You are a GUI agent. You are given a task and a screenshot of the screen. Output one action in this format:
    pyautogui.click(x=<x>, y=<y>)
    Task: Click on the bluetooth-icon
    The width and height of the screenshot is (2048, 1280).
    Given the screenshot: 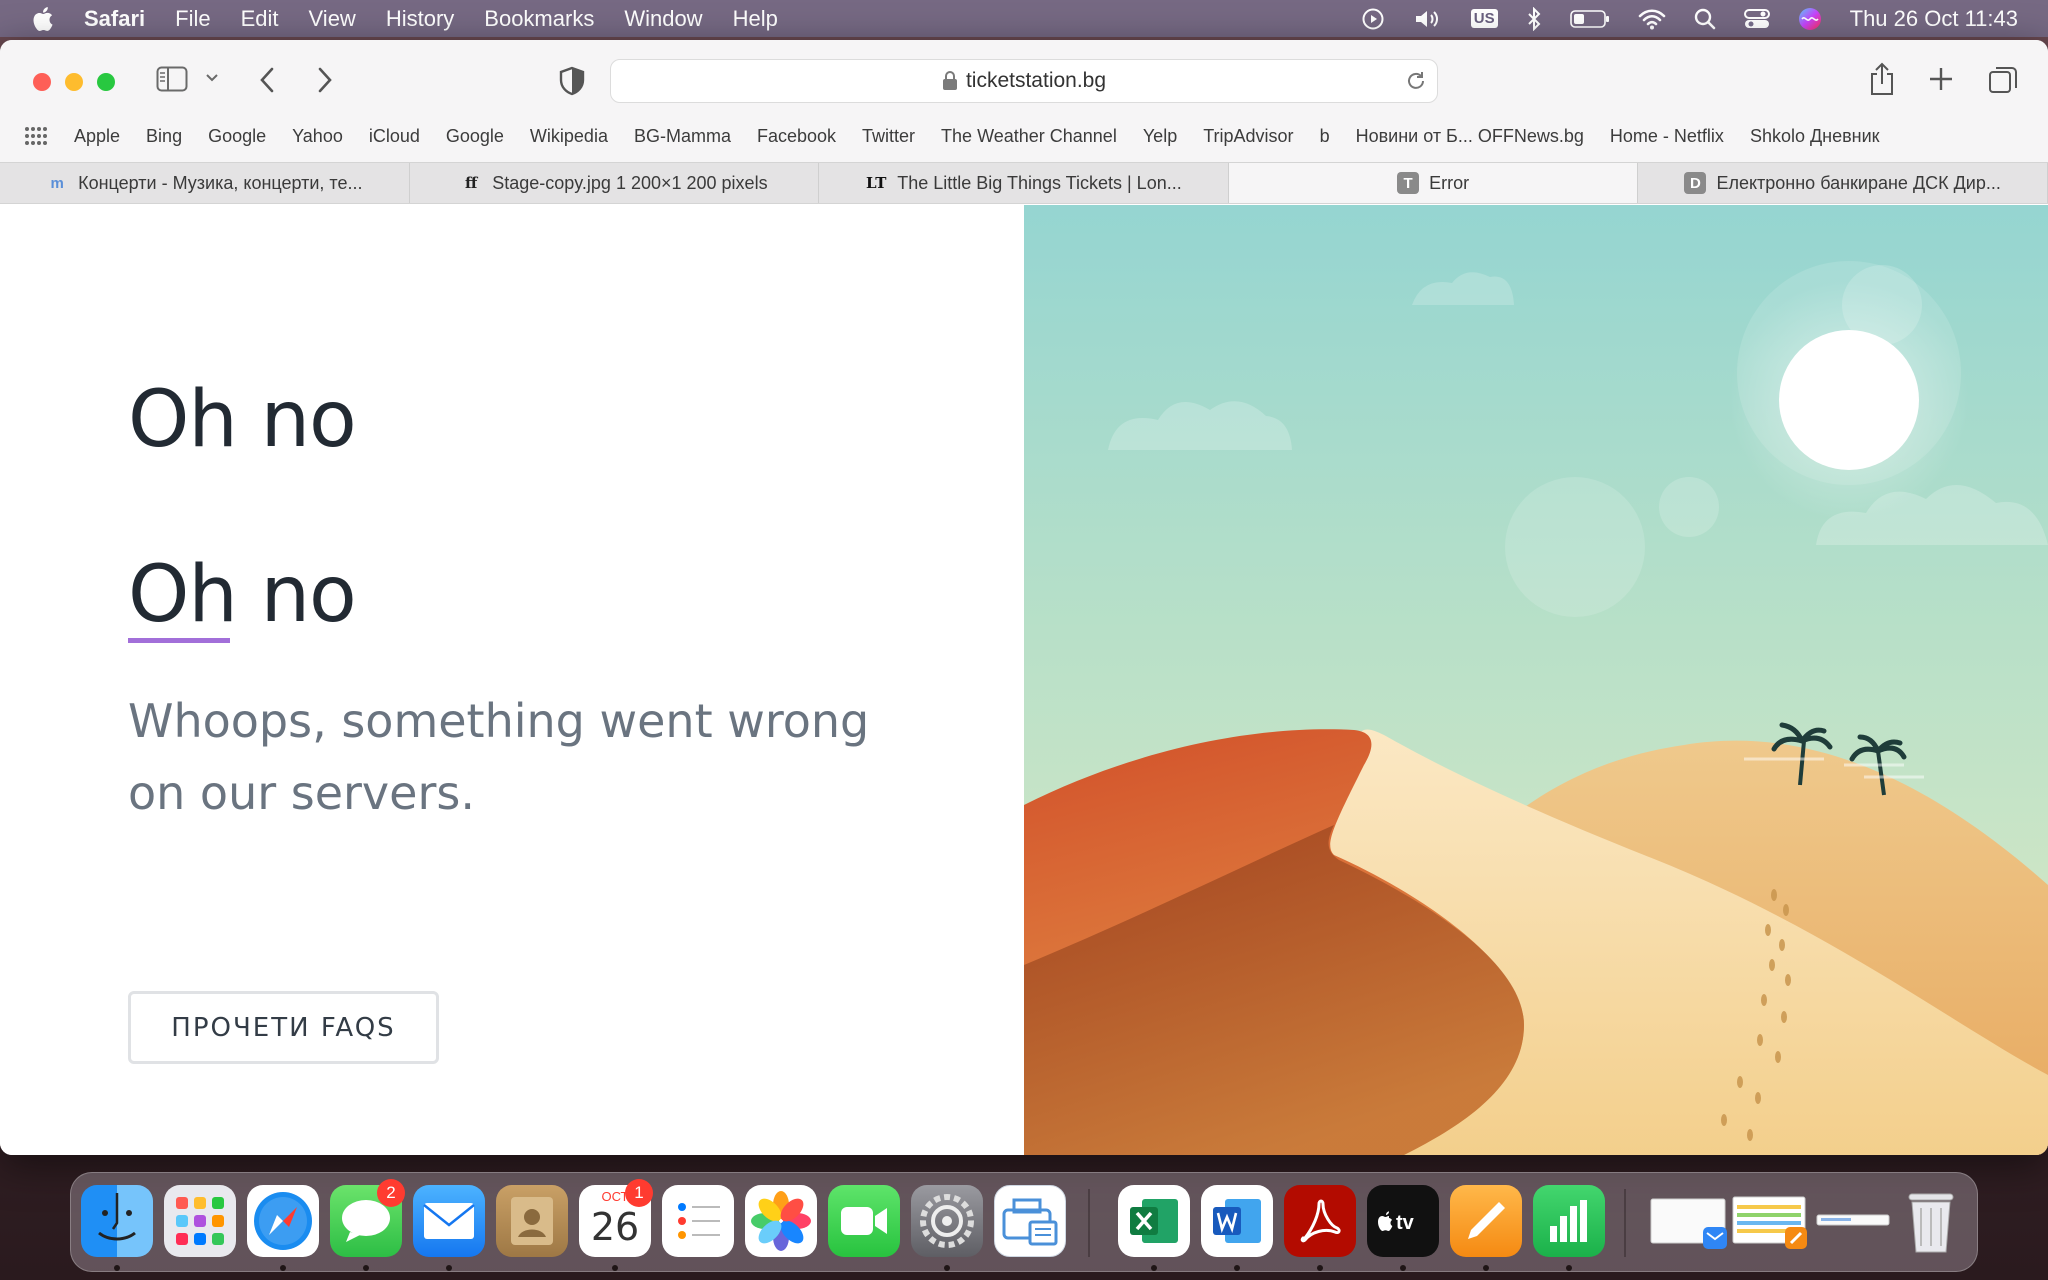 What is the action you would take?
    pyautogui.click(x=1534, y=18)
    